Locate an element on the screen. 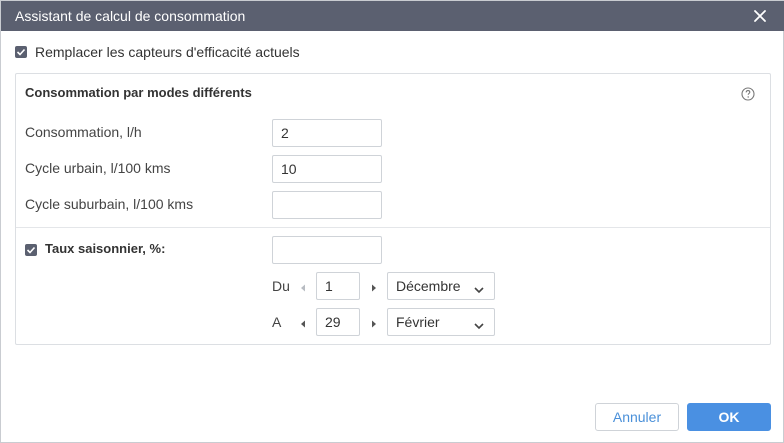  cancel-button: Annuler is located at coordinates (637, 417).